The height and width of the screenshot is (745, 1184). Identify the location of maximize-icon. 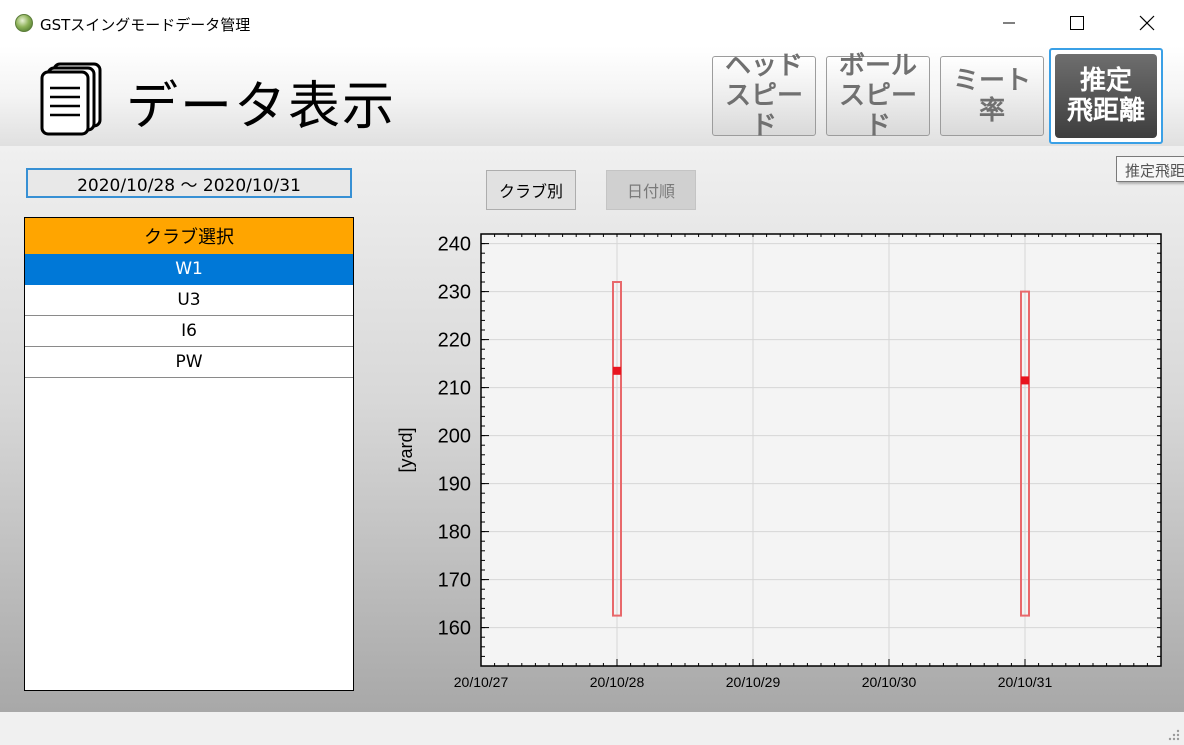
(1077, 23).